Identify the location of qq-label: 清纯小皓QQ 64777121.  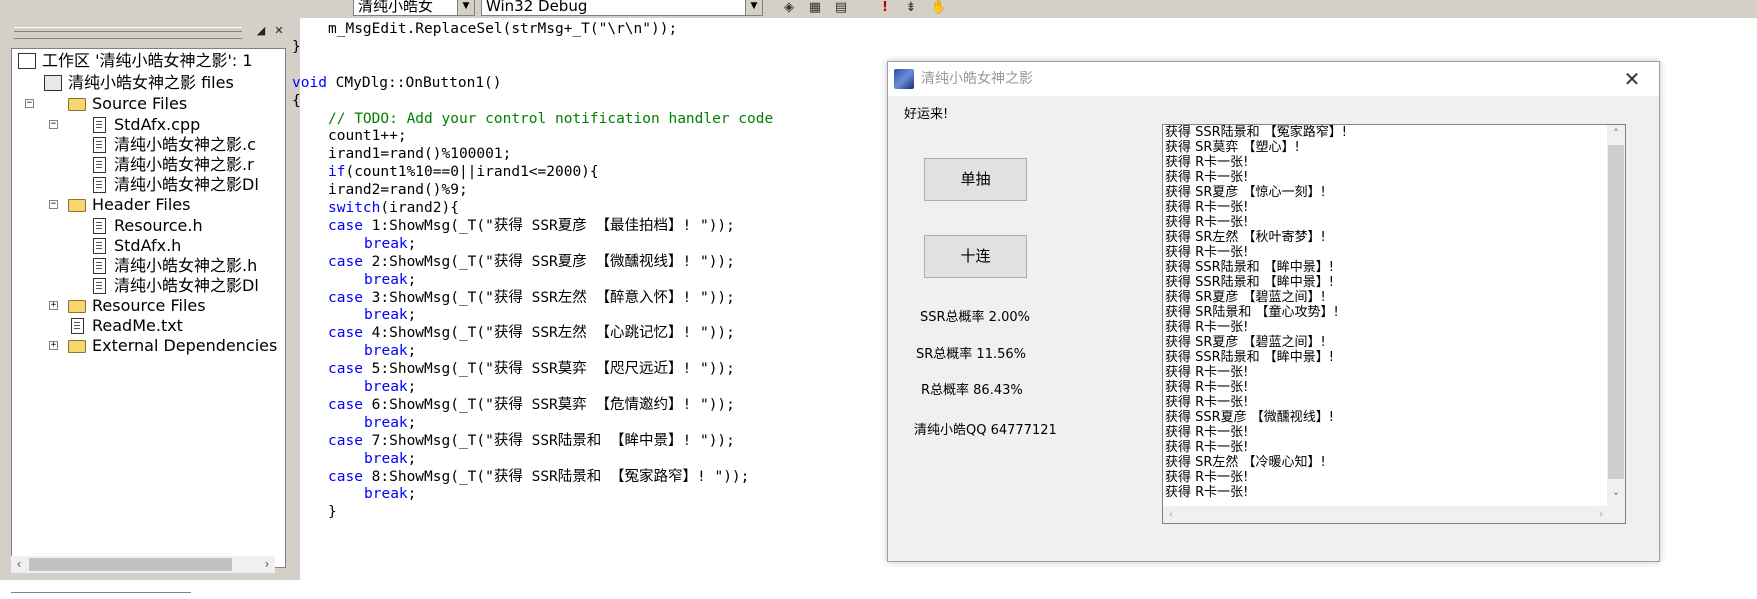
(985, 430).